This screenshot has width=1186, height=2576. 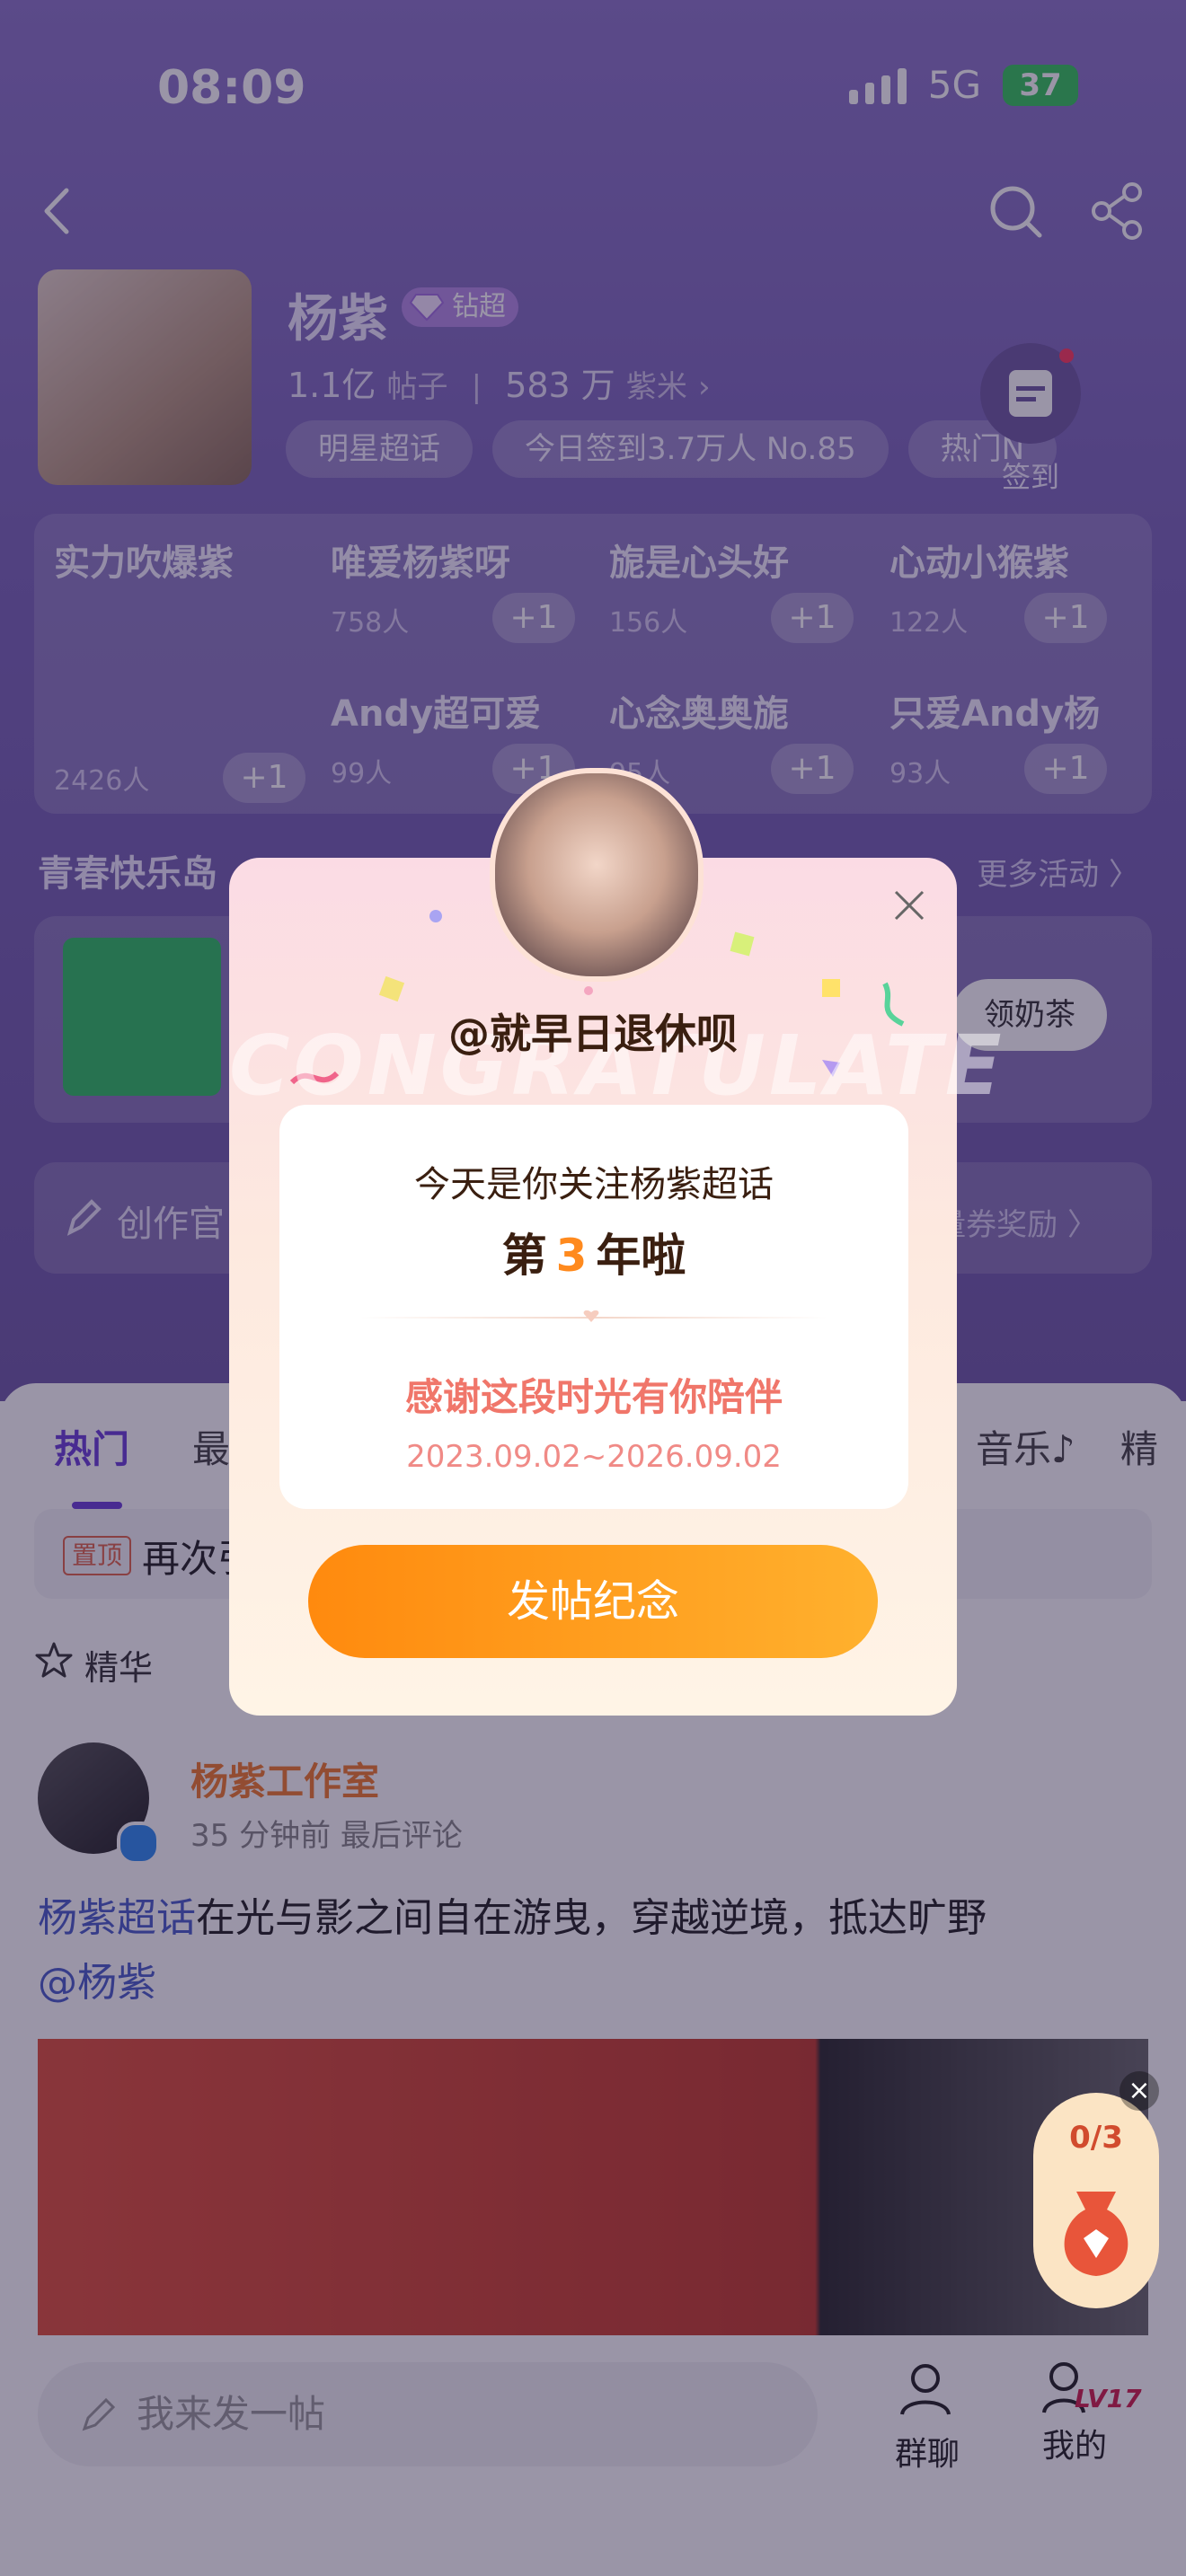 I want to click on reward-progress: 0/3, so click(x=1096, y=2138).